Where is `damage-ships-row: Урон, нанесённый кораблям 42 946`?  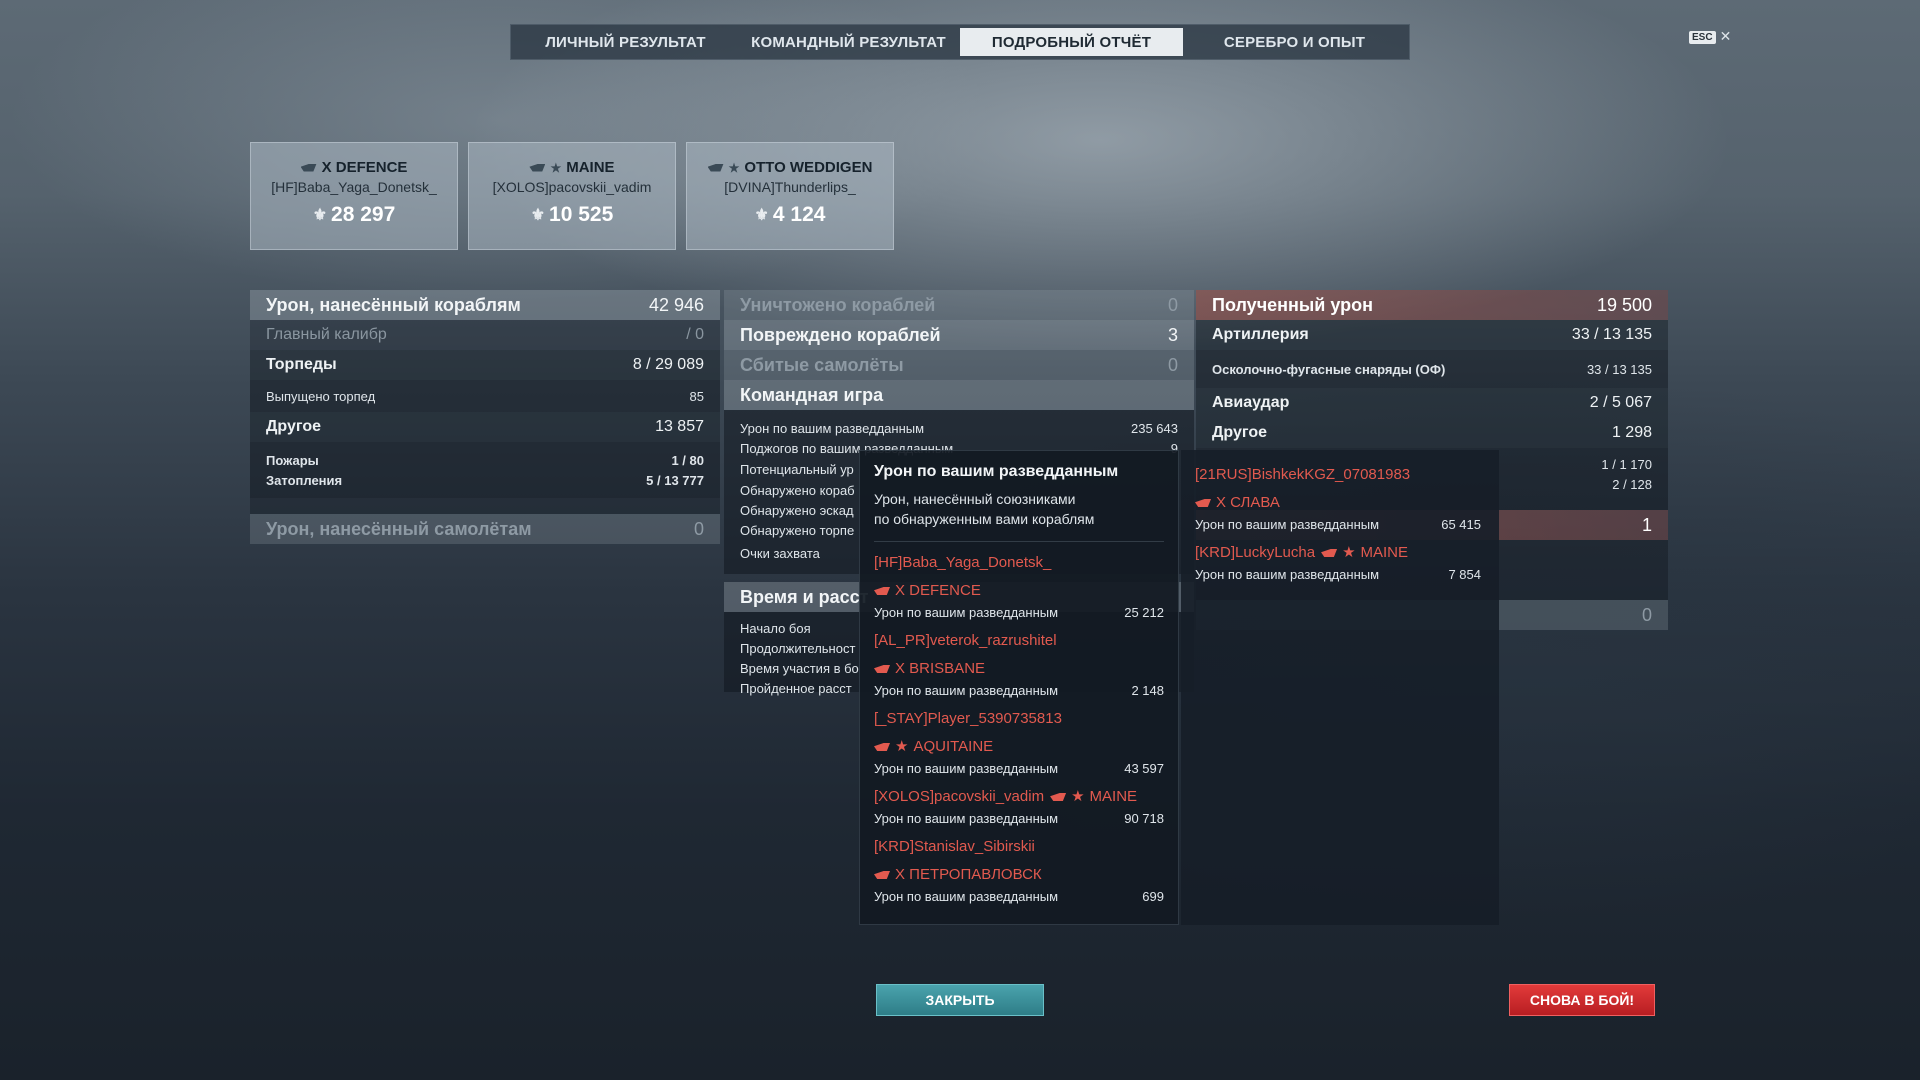
damage-ships-row: Урон, нанесённый кораблям 42 946 is located at coordinates (485, 305).